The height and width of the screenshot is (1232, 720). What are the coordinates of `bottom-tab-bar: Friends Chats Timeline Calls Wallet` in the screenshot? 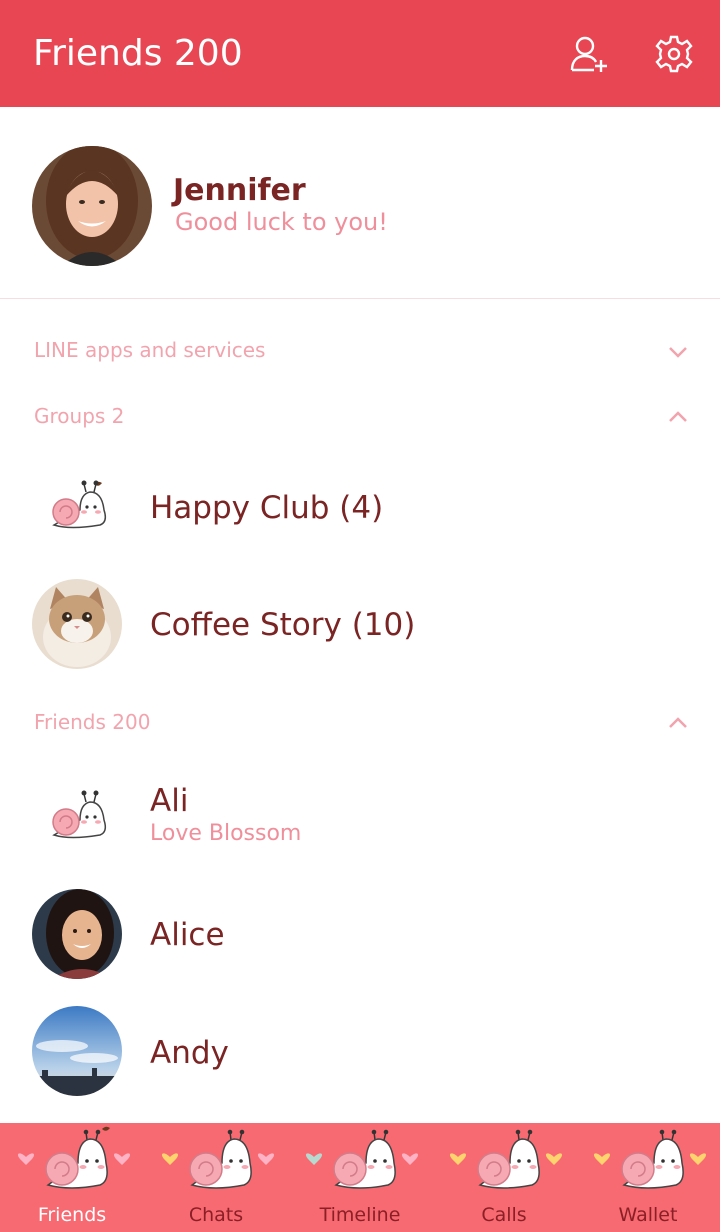 It's located at (360, 1177).